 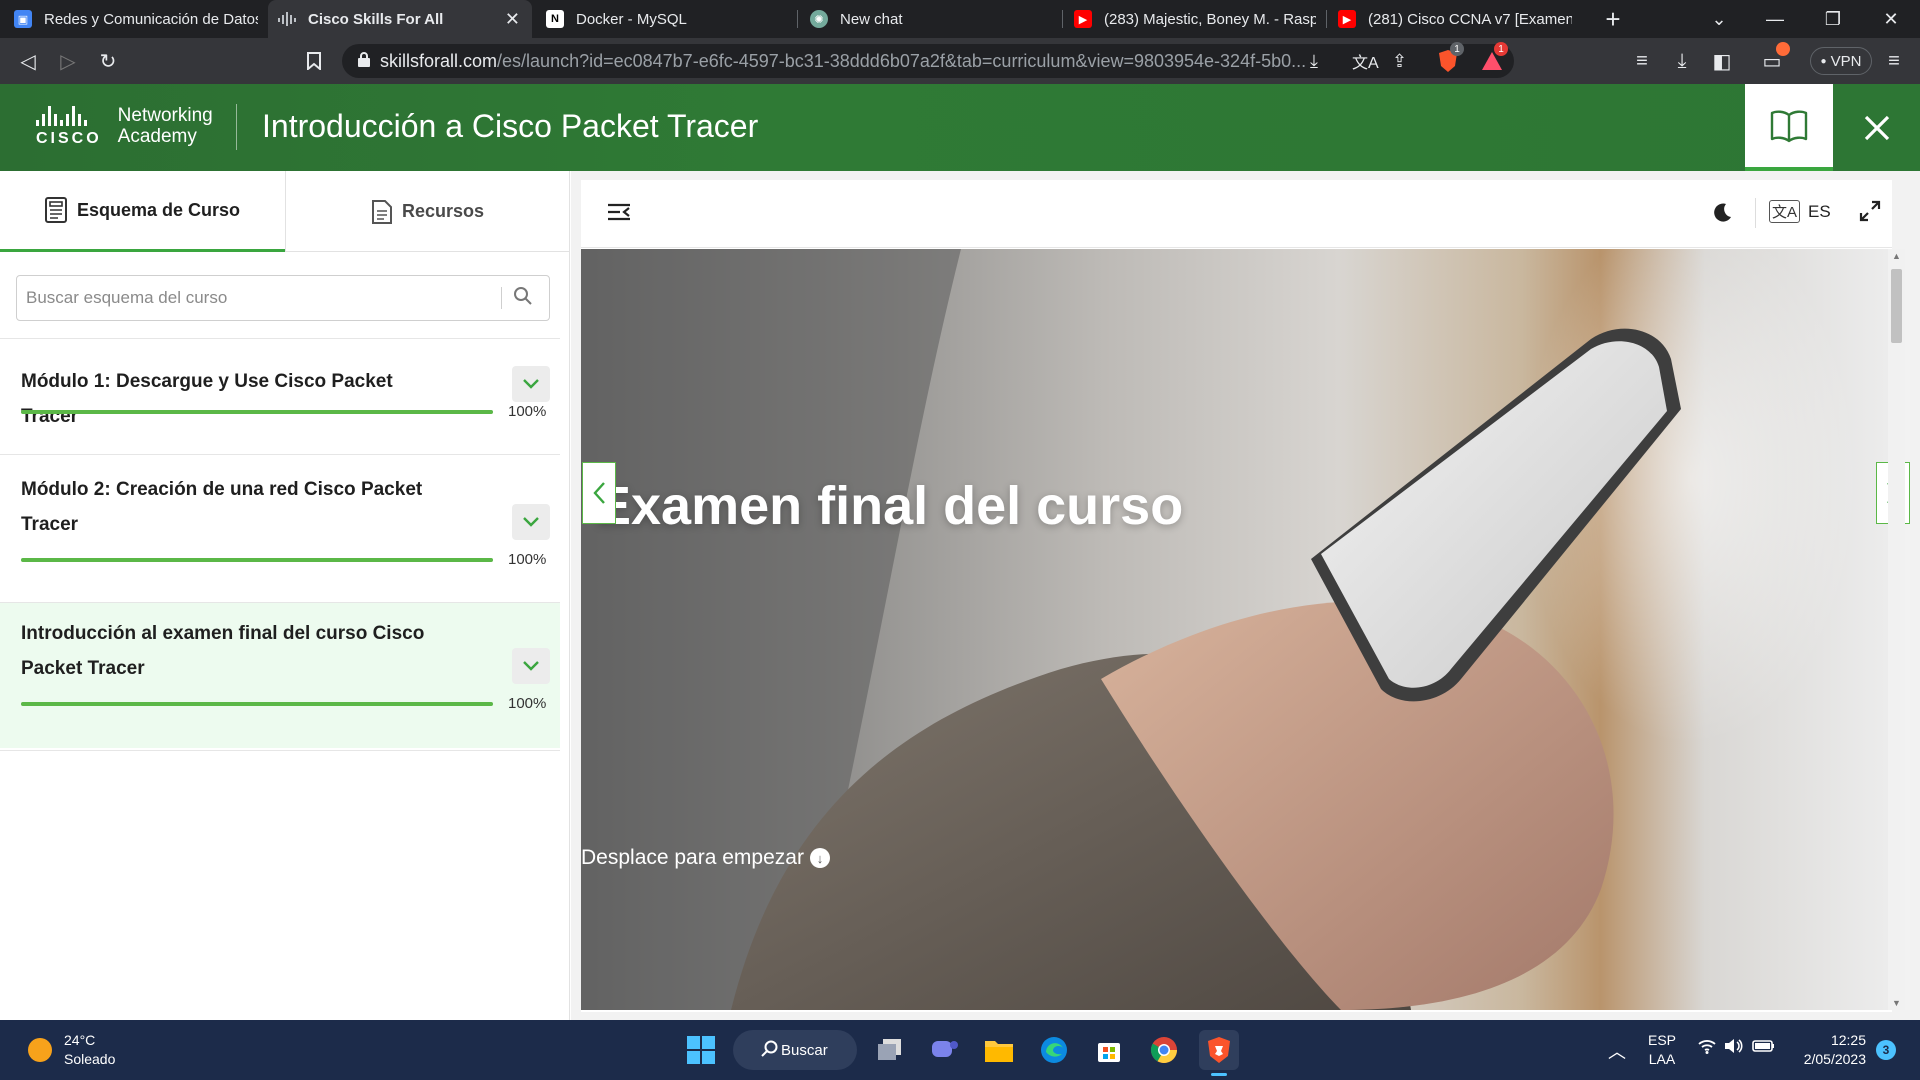 What do you see at coordinates (705, 858) in the screenshot?
I see `scroll-to-start-hint: Desplace para empezar ↓` at bounding box center [705, 858].